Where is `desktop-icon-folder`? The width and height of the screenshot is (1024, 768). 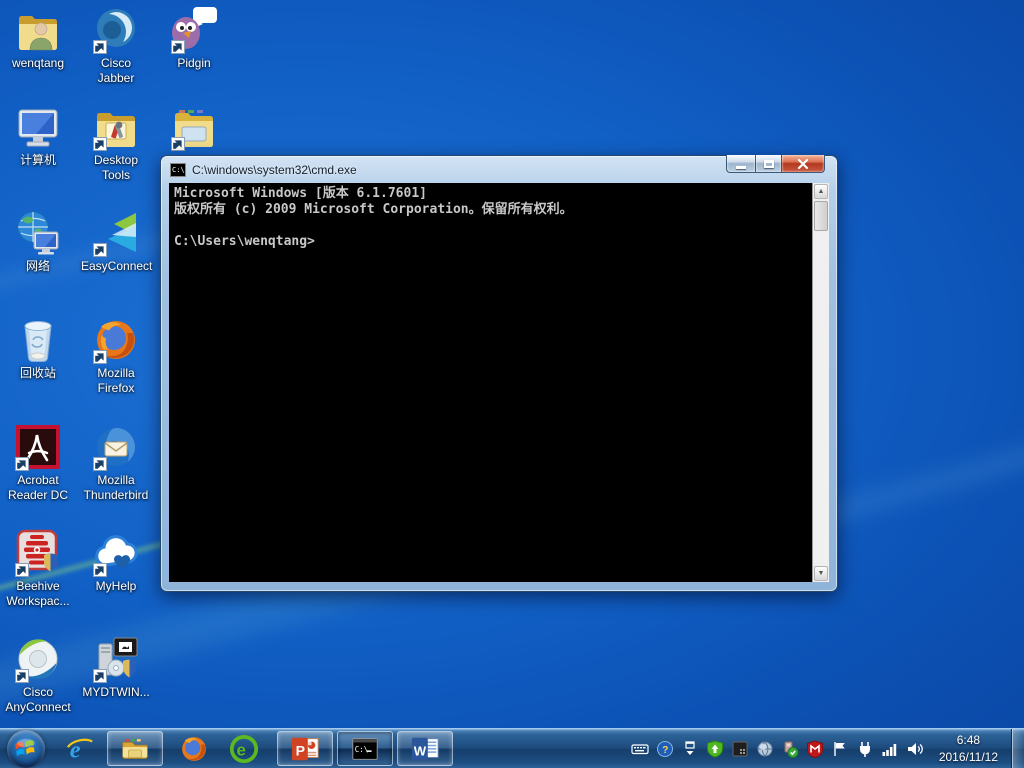 desktop-icon-folder is located at coordinates (194, 127).